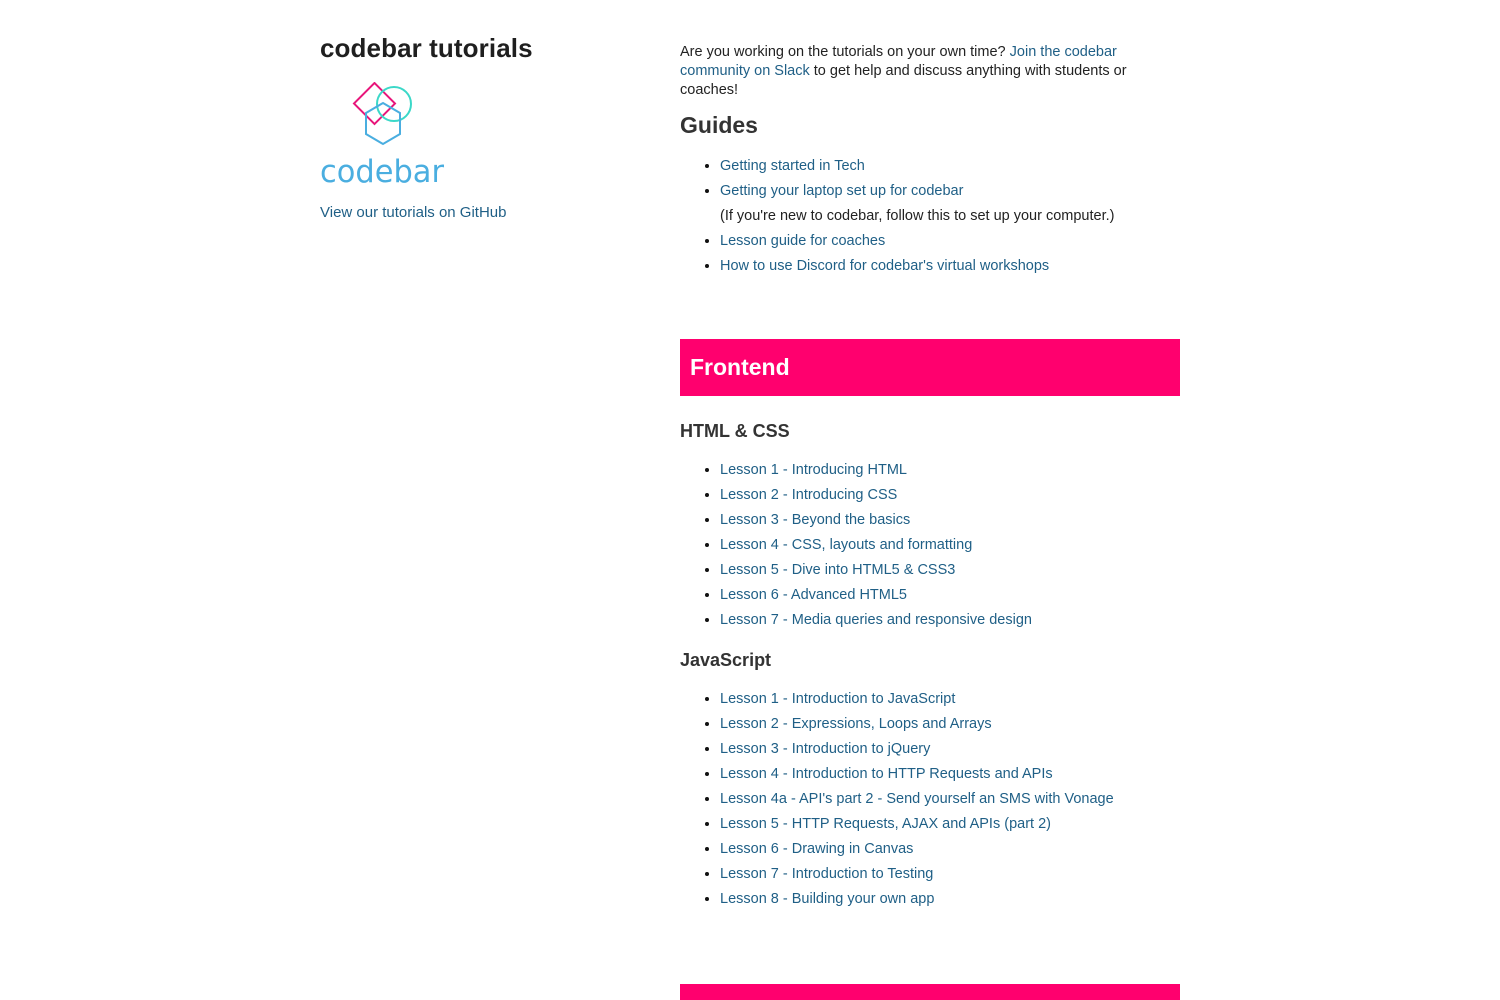  Describe the element at coordinates (413, 212) in the screenshot. I see `github-link: View our tutorials on GitHub` at that location.